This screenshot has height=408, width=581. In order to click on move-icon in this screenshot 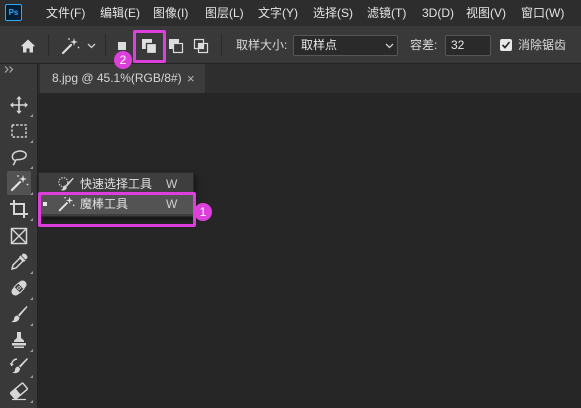, I will do `click(19, 105)`.